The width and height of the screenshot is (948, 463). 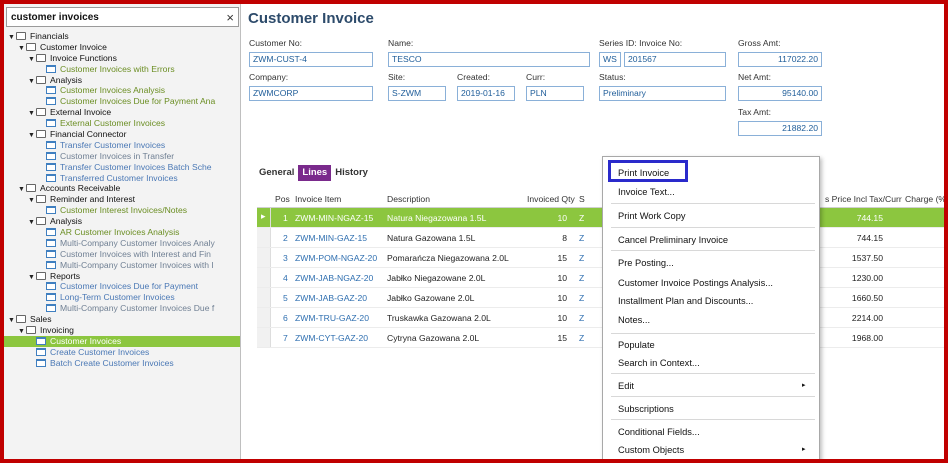 I want to click on nav-item: Customer Invoices with Errors, so click(x=122, y=69).